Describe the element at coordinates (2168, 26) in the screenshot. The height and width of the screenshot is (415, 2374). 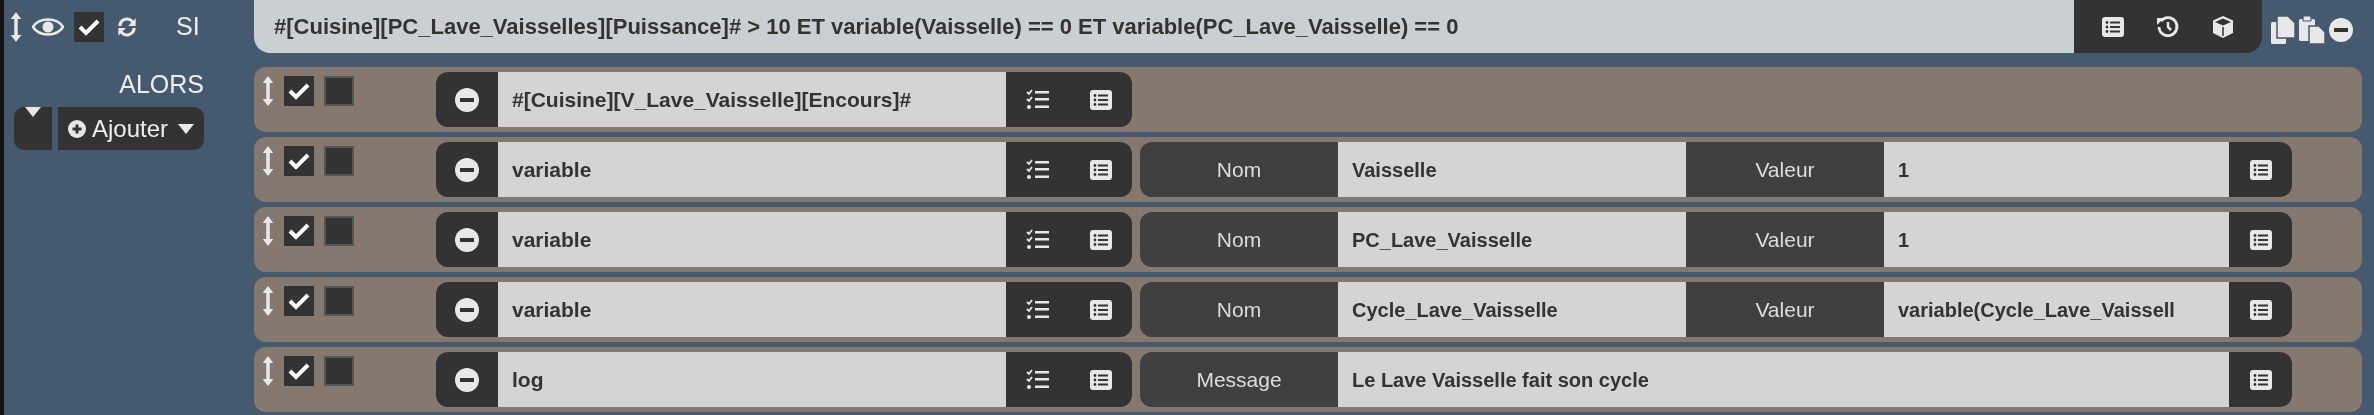
I see `history-icon` at that location.